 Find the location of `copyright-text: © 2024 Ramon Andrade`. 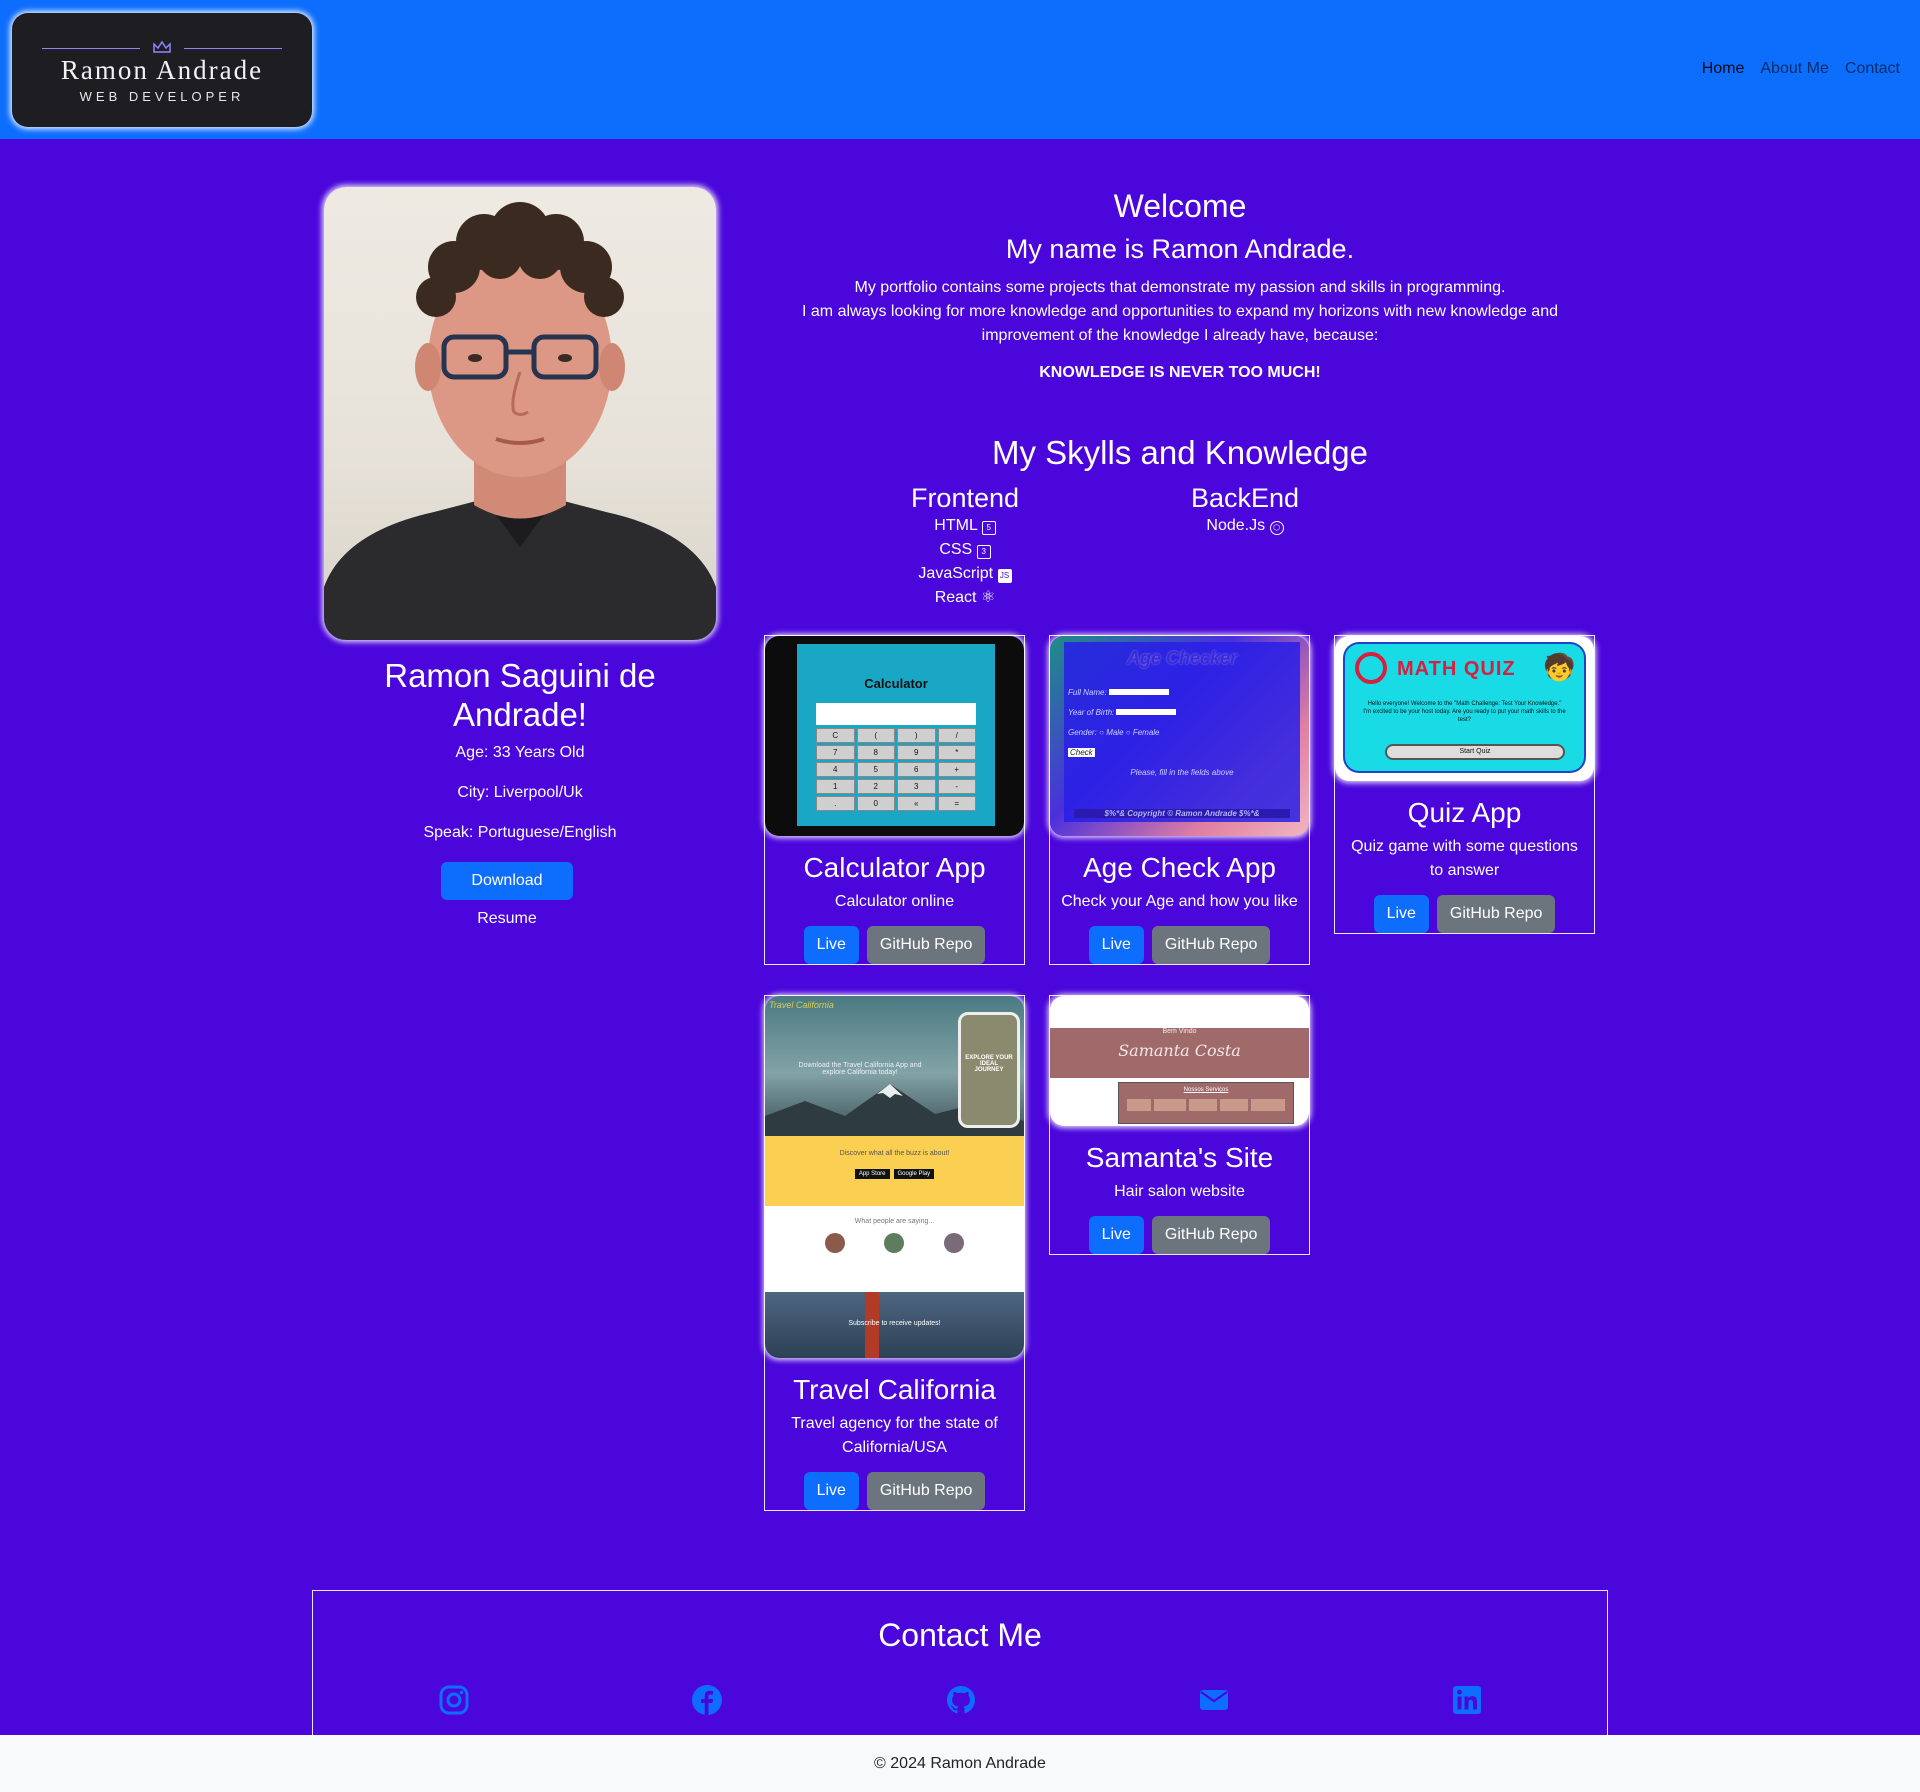

copyright-text: © 2024 Ramon Andrade is located at coordinates (960, 1763).